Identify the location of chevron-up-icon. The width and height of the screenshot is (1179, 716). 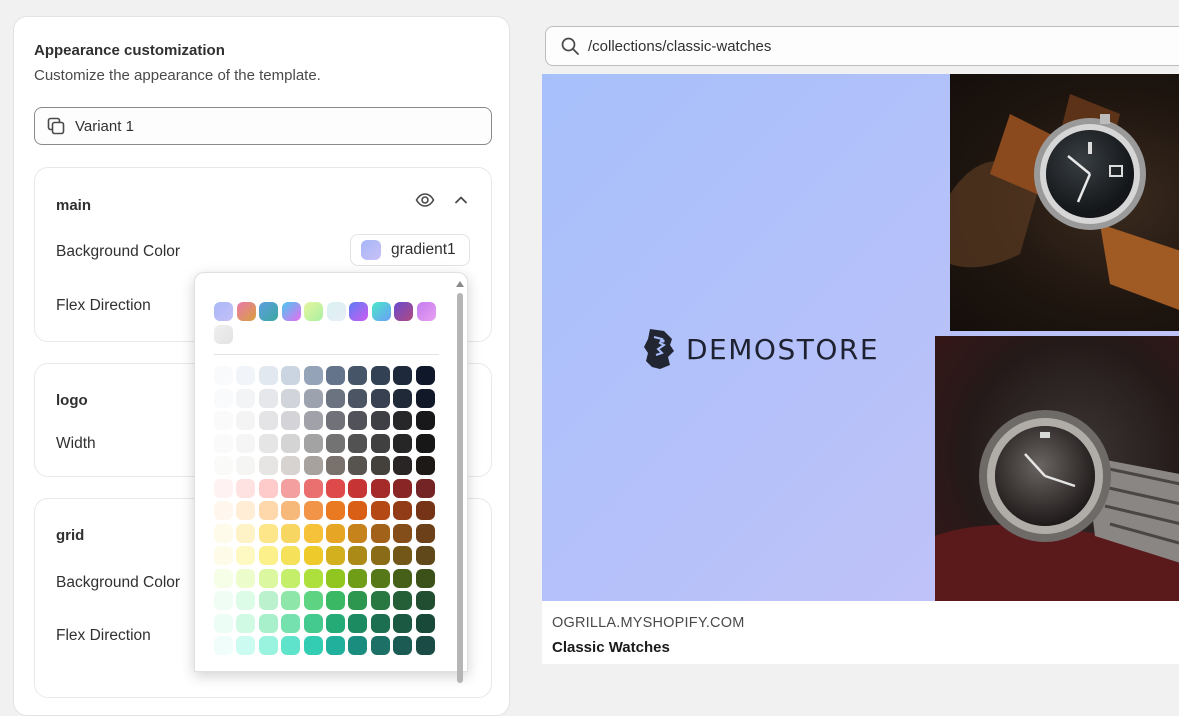
(461, 200).